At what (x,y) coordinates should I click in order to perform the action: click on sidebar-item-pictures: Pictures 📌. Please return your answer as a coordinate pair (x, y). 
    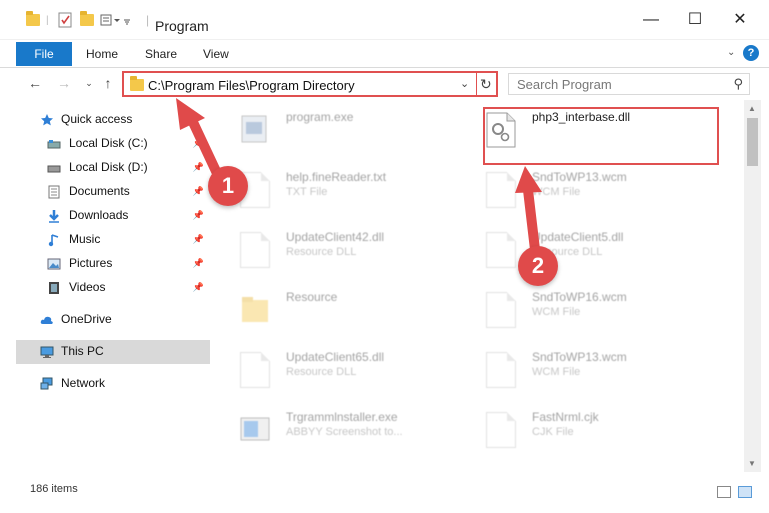
    Looking at the image, I should click on (113, 264).